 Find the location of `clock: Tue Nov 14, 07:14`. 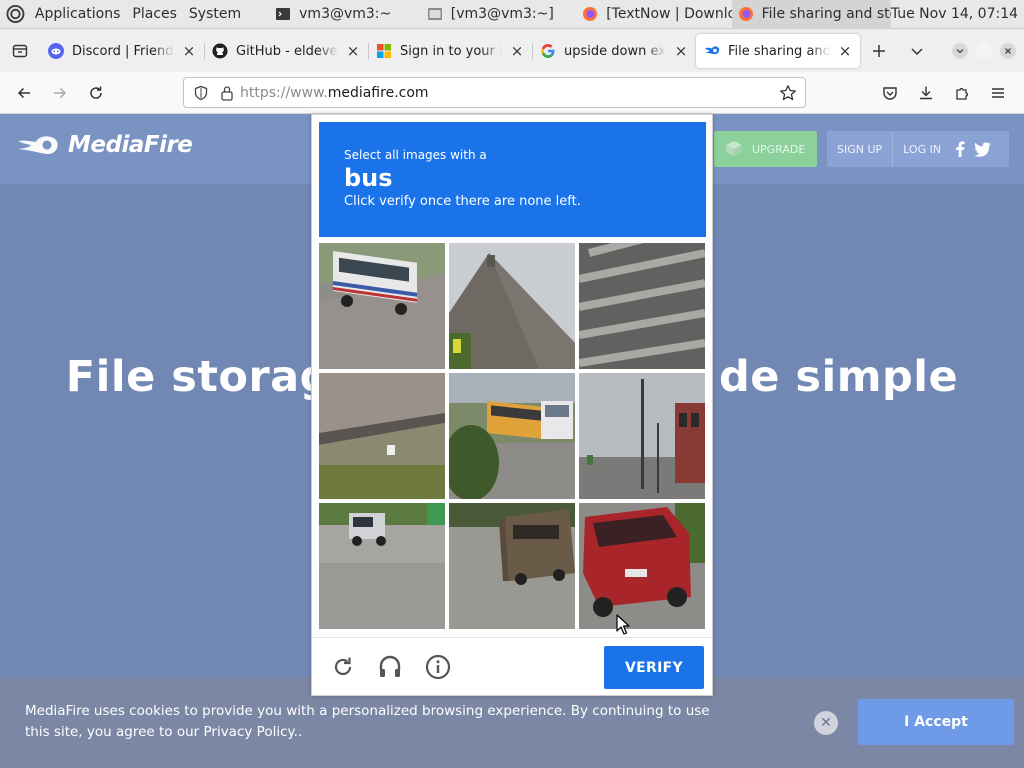

clock: Tue Nov 14, 07:14 is located at coordinates (957, 14).